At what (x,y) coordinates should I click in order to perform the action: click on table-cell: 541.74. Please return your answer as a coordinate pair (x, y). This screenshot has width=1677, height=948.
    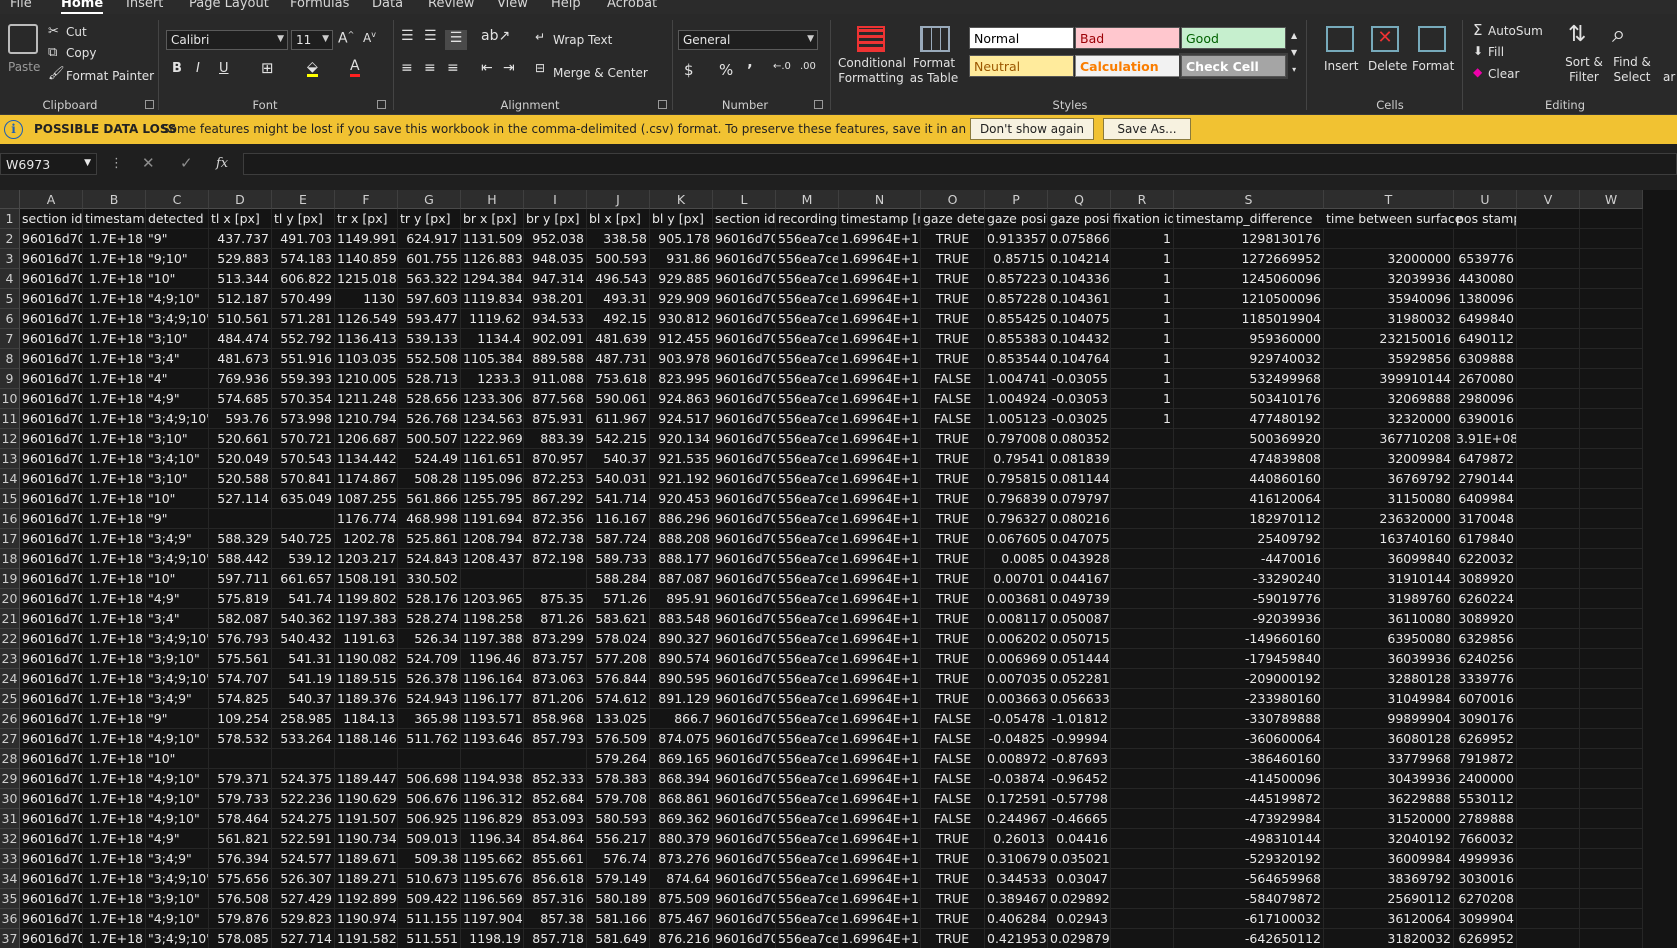
    Looking at the image, I should click on (303, 599).